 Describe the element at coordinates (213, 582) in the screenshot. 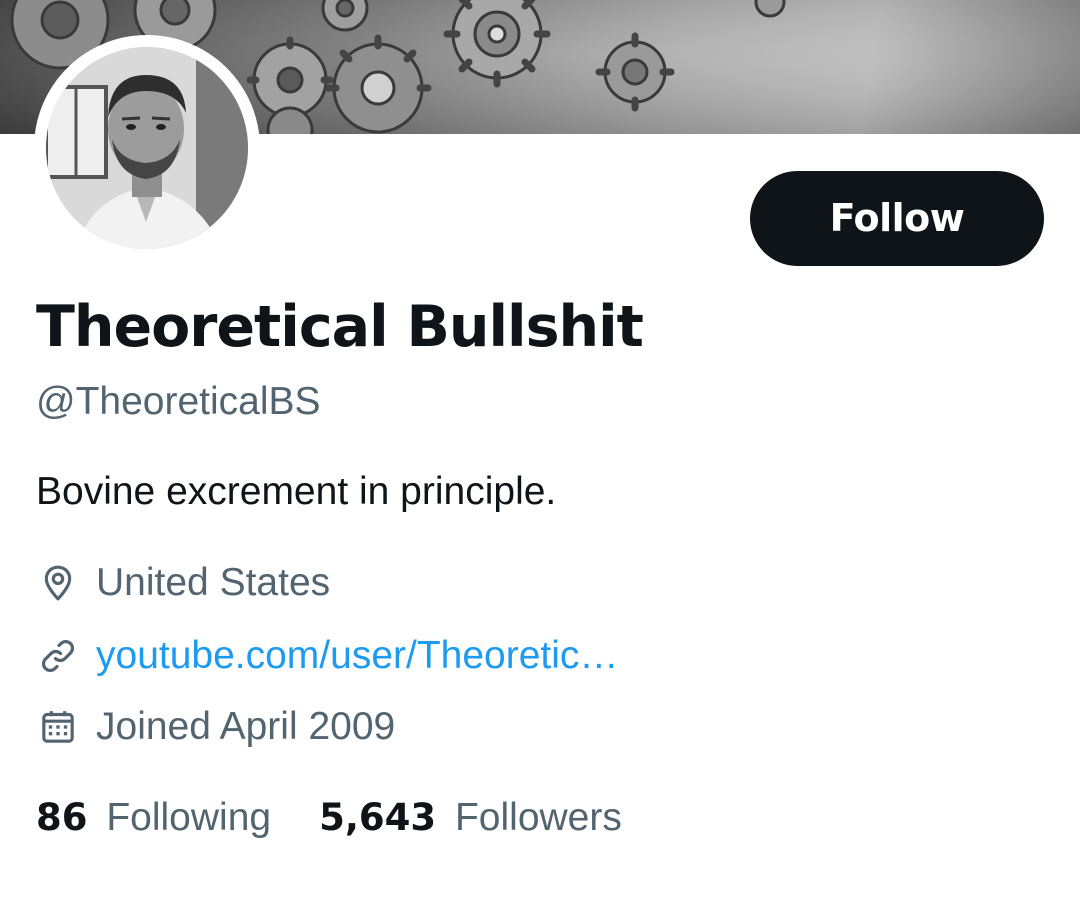

I see `location-text: United States` at that location.